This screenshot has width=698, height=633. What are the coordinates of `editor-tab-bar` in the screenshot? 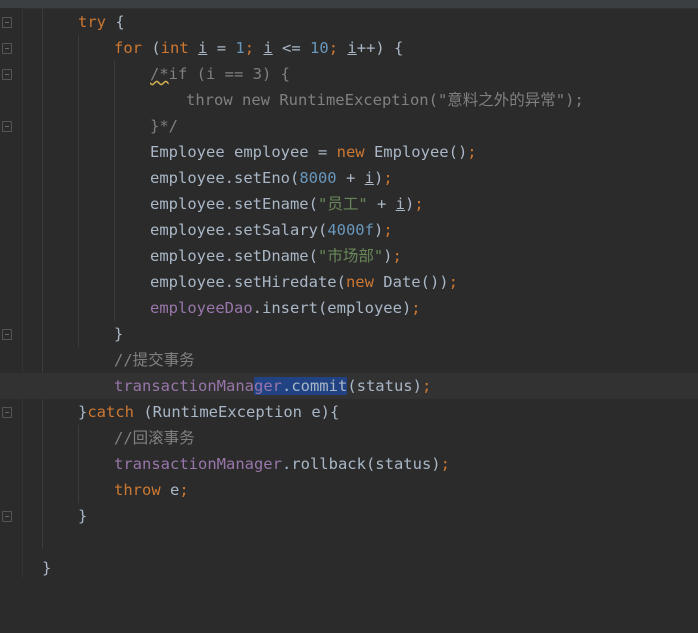 It's located at (349, 4).